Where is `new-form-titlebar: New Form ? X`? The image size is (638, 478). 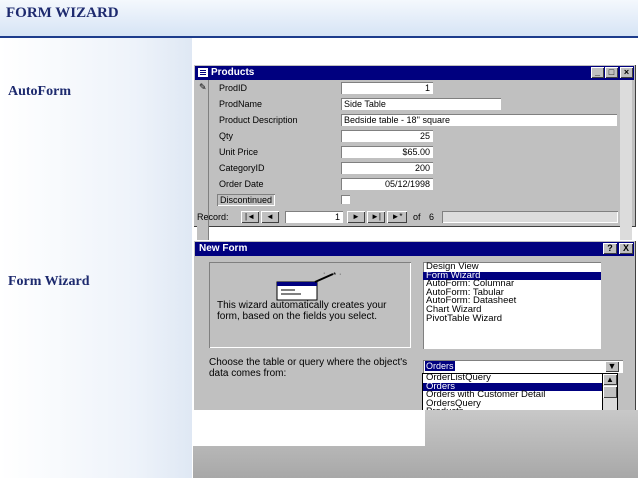 new-form-titlebar: New Form ? X is located at coordinates (414, 249).